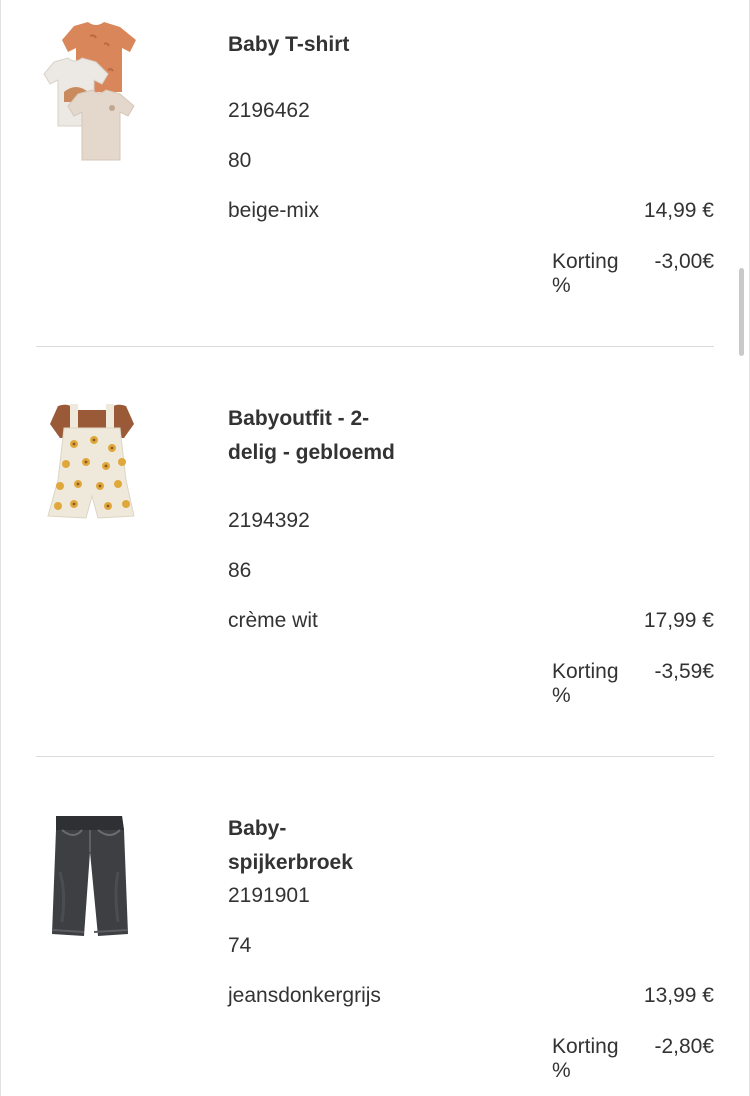 The width and height of the screenshot is (750, 1096). I want to click on product-article-number: 2191901, so click(269, 895).